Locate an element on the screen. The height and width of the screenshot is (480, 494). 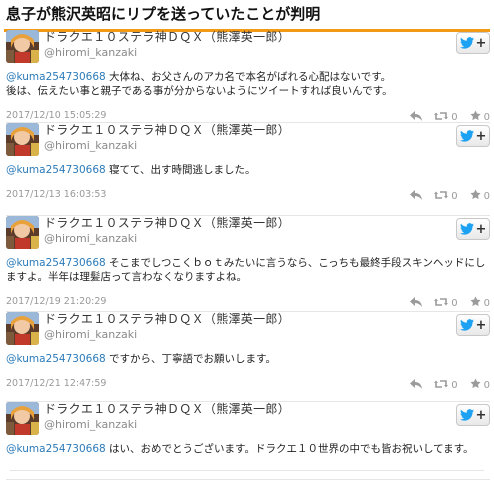
tweet-body: ですから、丁寧語でお願いします。 is located at coordinates (190, 359).